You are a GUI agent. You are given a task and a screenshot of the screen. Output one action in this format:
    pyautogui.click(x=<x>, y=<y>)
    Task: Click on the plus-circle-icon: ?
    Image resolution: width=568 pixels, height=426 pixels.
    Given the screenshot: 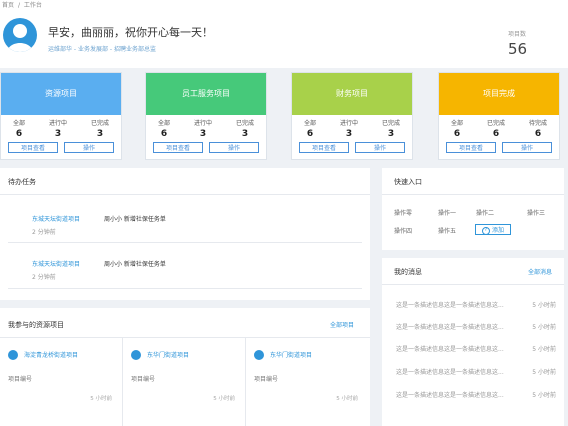 What is the action you would take?
    pyautogui.click(x=485, y=230)
    